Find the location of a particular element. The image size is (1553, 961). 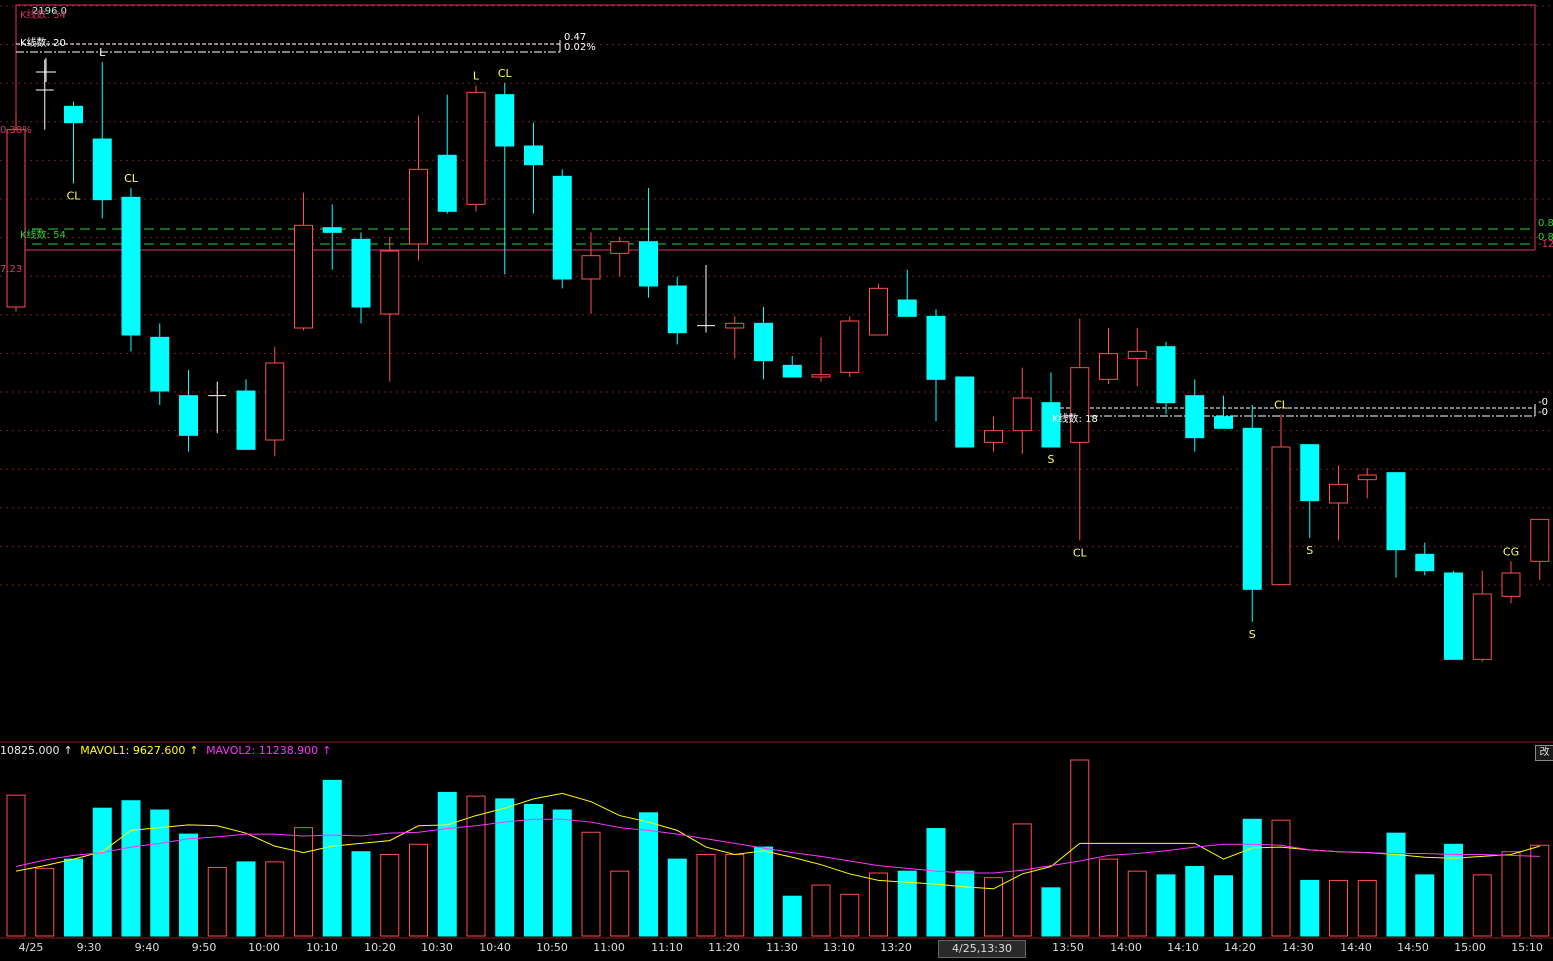

x-tick-label: 11:20 is located at coordinates (724, 947).